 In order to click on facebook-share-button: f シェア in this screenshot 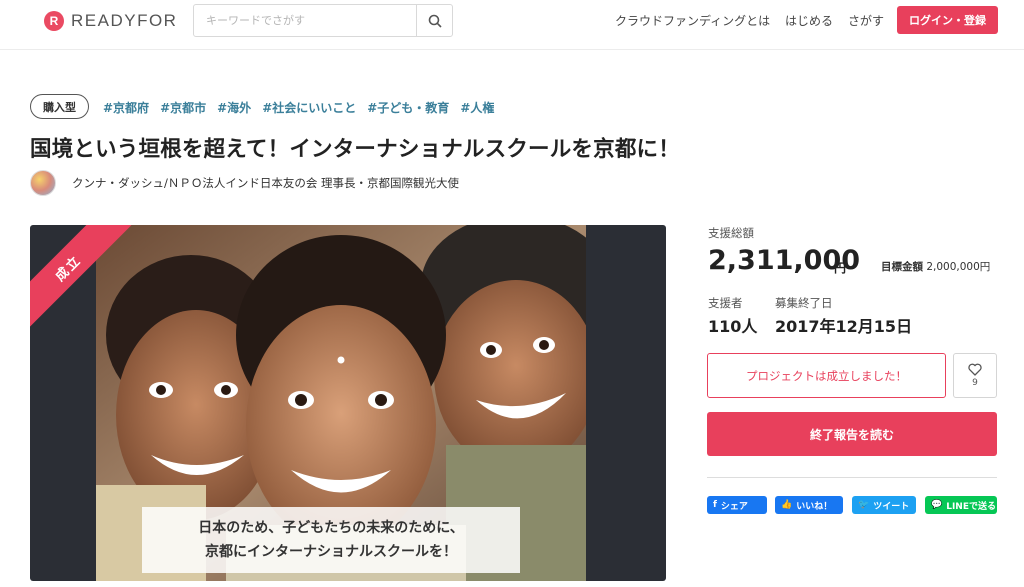, I will do `click(737, 505)`.